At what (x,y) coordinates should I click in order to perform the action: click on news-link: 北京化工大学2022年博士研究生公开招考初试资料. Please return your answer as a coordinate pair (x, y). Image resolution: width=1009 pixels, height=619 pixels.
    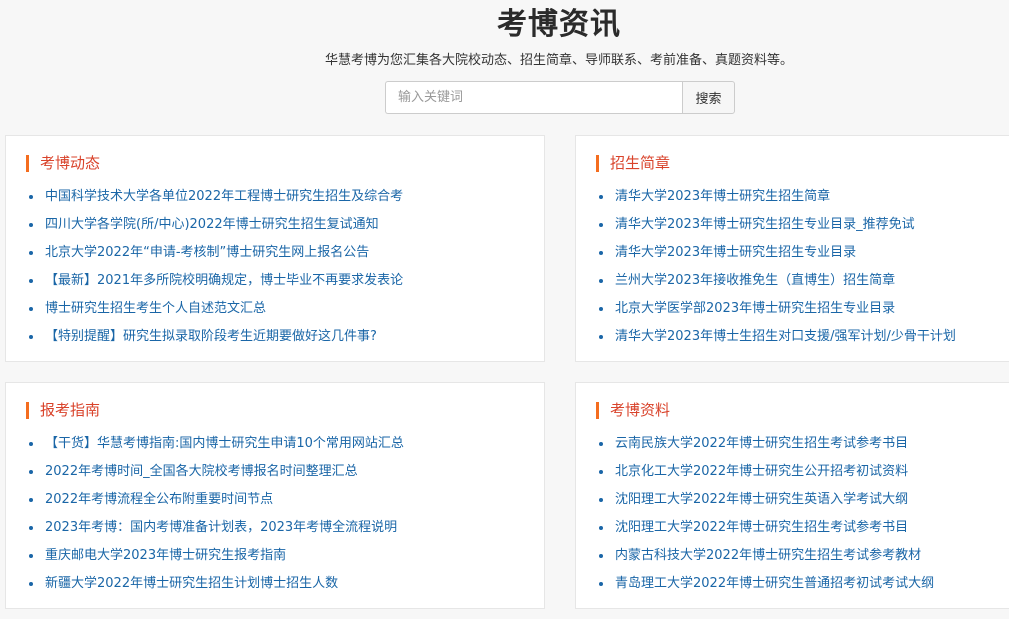
    Looking at the image, I should click on (761, 472).